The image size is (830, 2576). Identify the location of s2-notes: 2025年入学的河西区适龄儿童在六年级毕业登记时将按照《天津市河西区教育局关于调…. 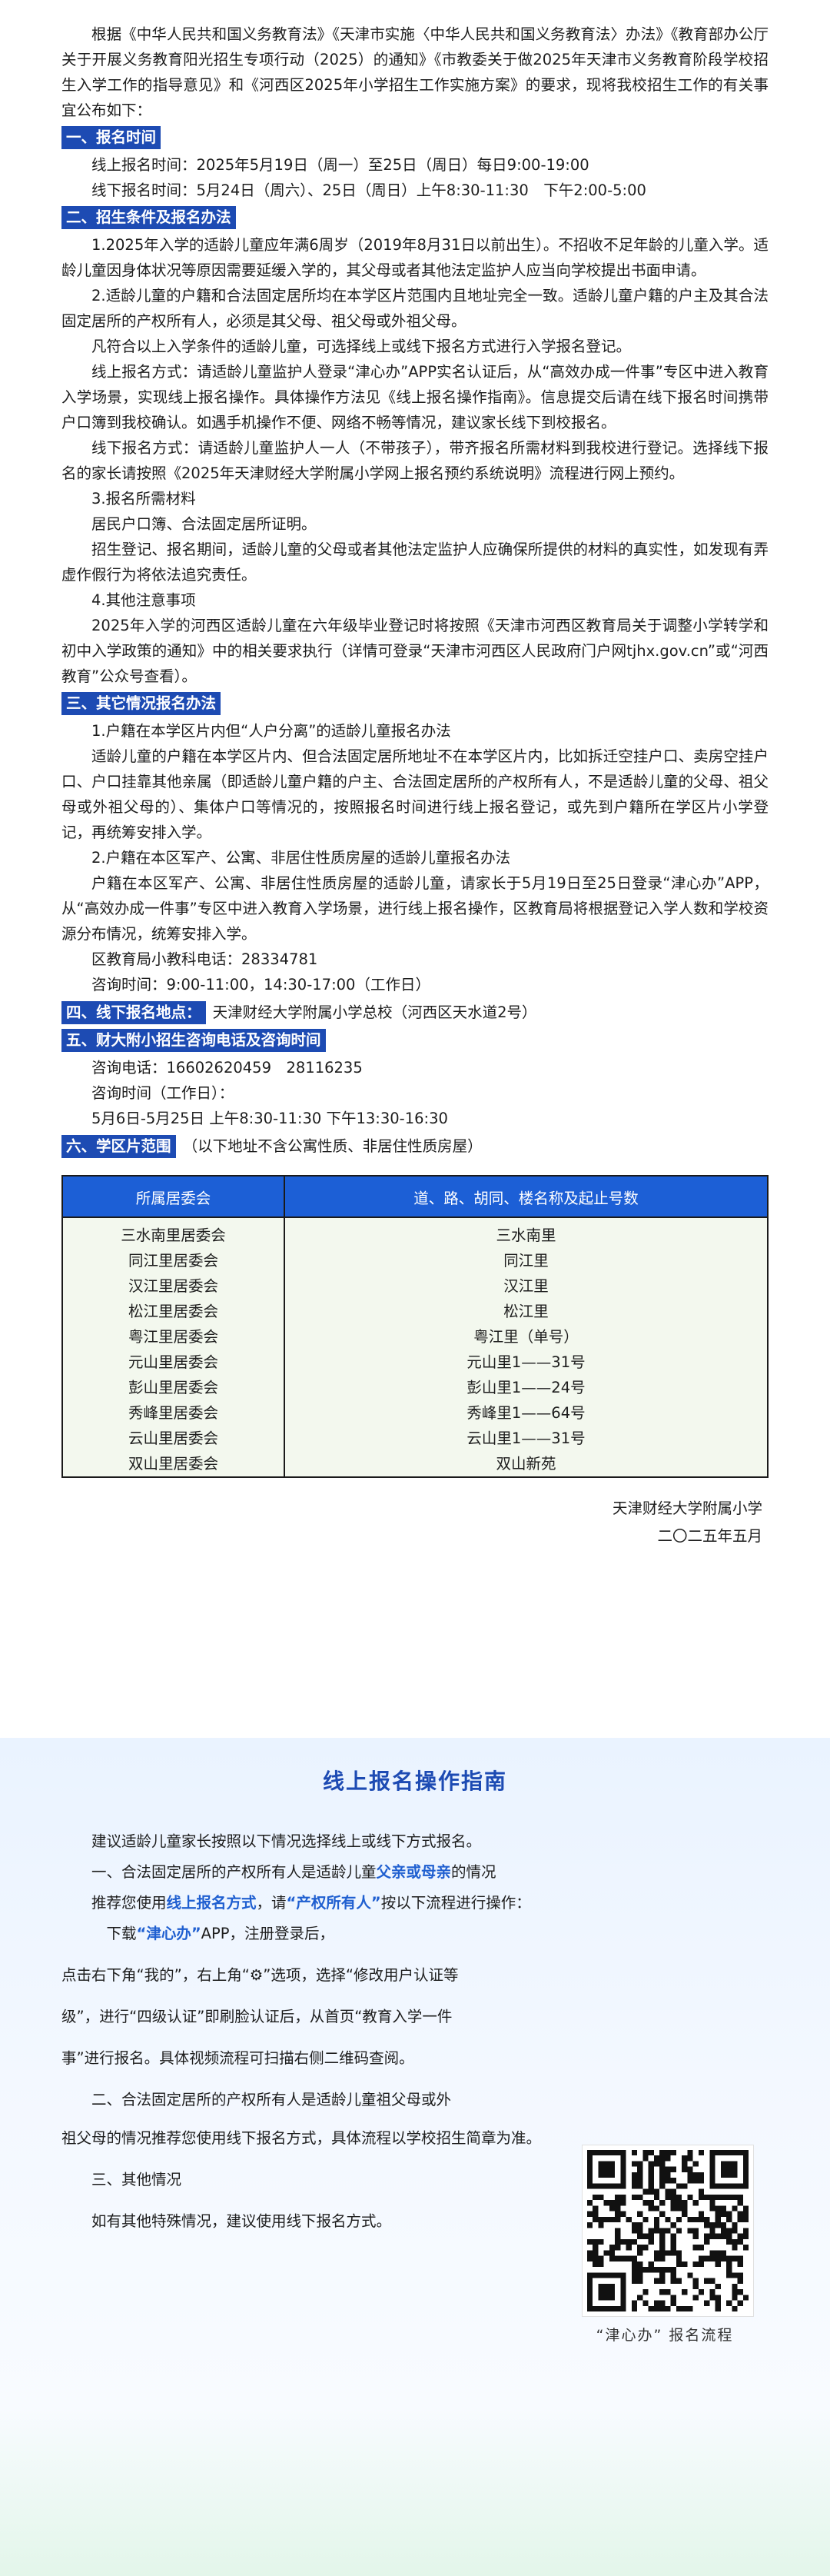
(415, 651).